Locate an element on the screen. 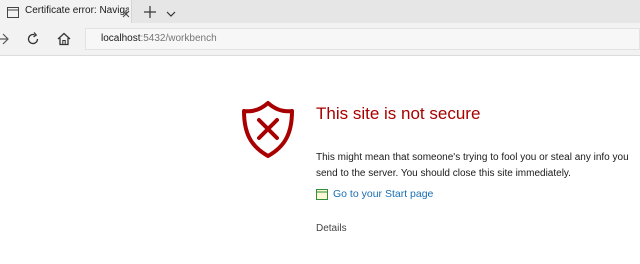 The width and height of the screenshot is (640, 264). url-text: localhost:5432/workbench is located at coordinates (159, 38).